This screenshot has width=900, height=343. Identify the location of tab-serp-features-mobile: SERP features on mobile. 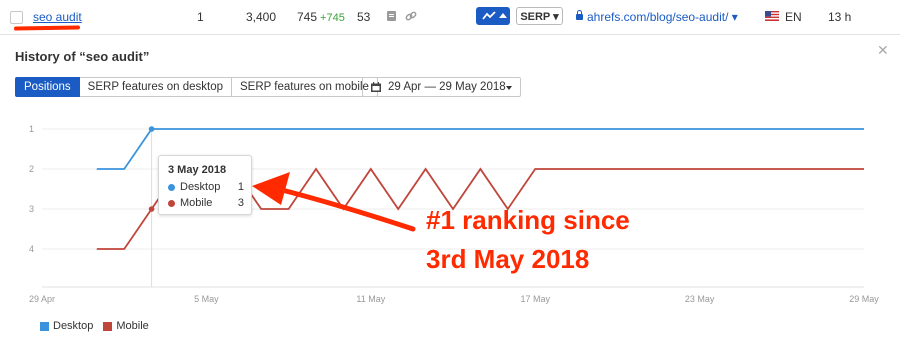
(305, 87).